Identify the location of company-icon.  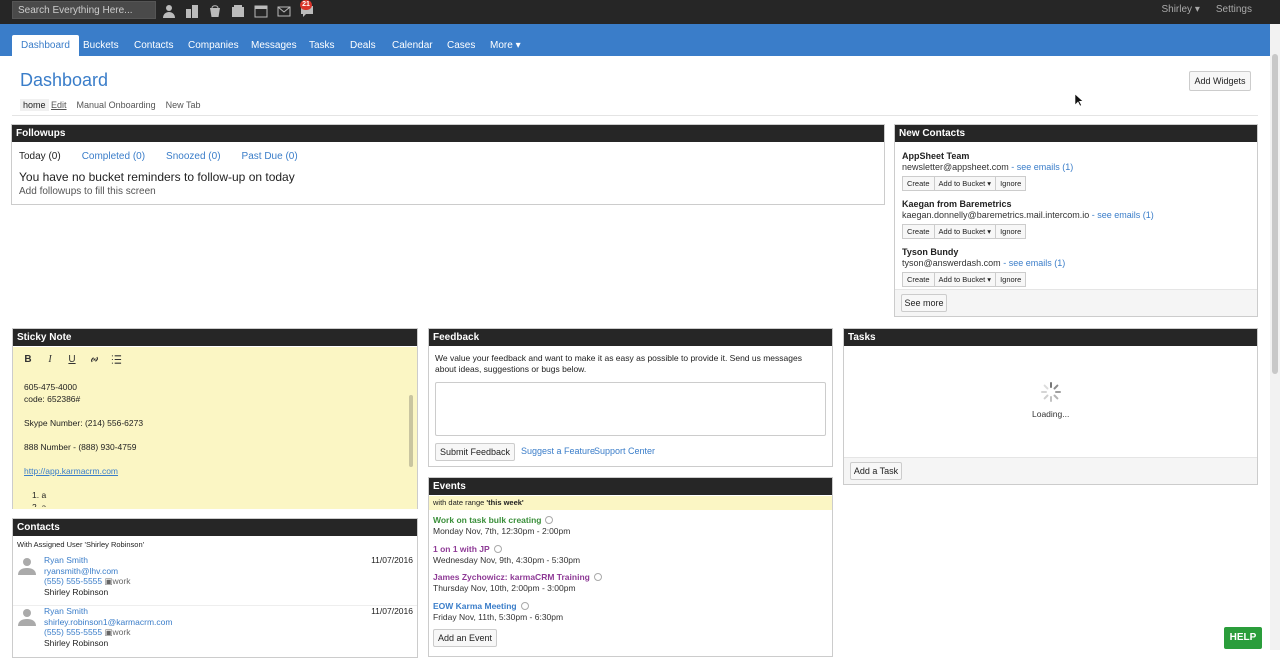
(192, 11).